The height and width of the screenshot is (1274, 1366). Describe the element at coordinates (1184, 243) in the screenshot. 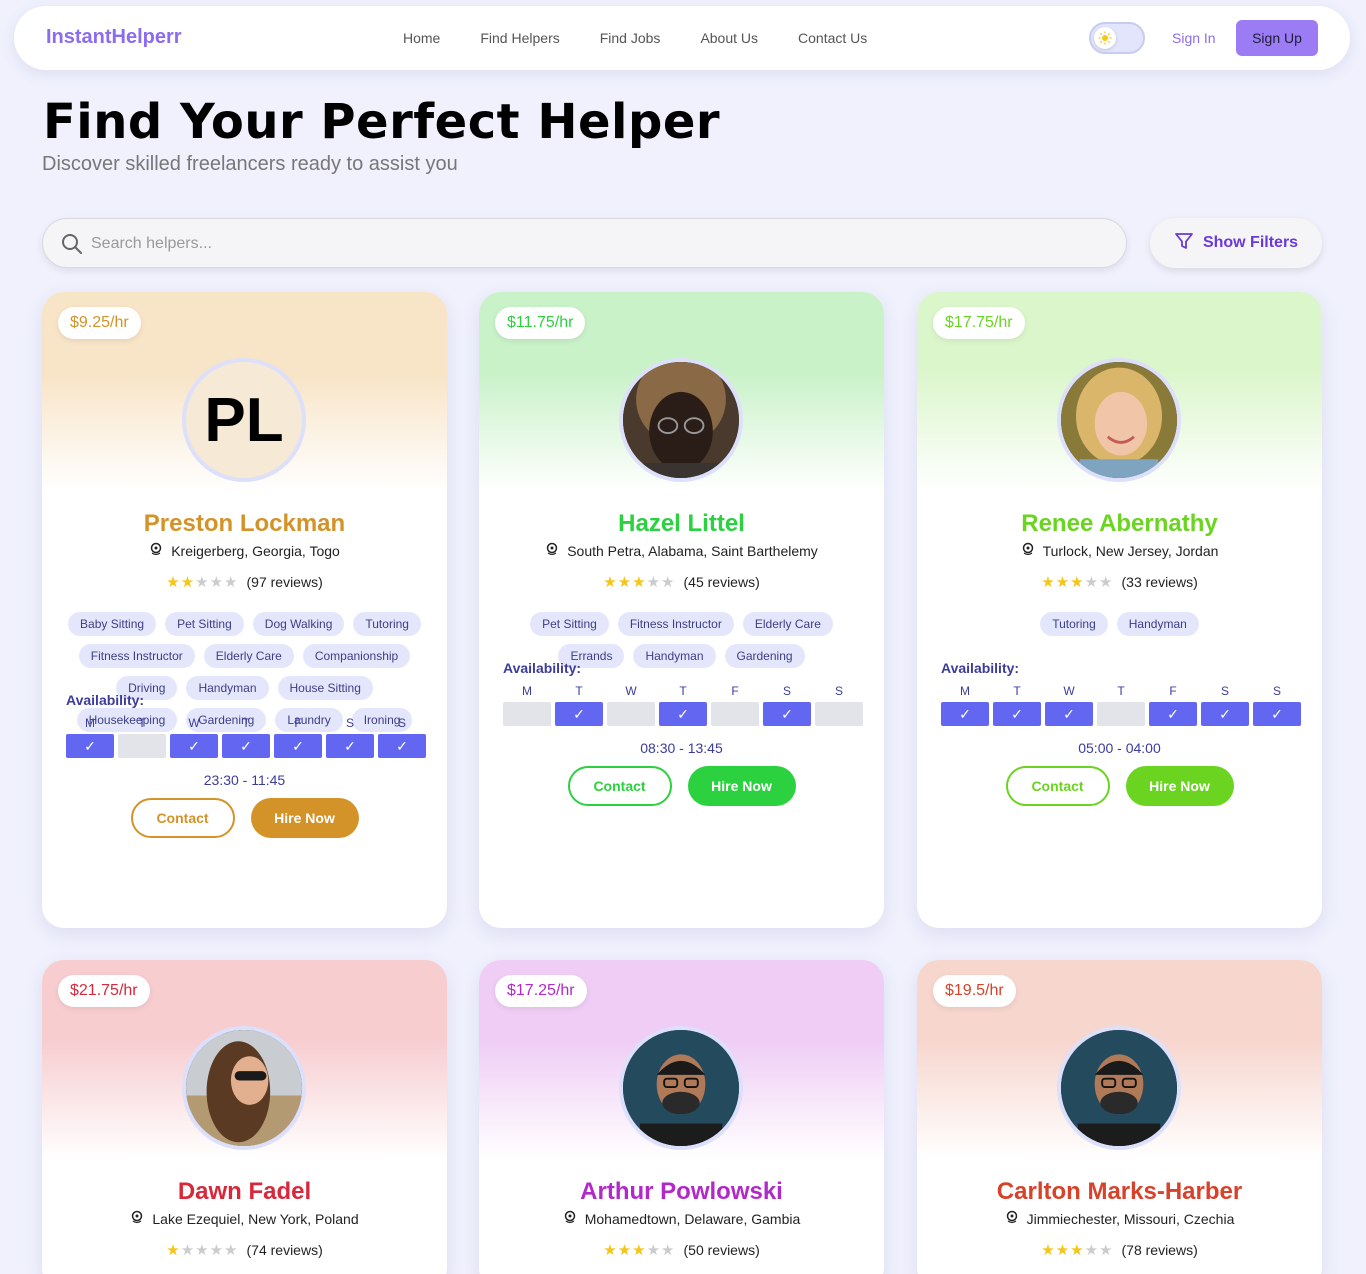

I see `filter-icon` at that location.